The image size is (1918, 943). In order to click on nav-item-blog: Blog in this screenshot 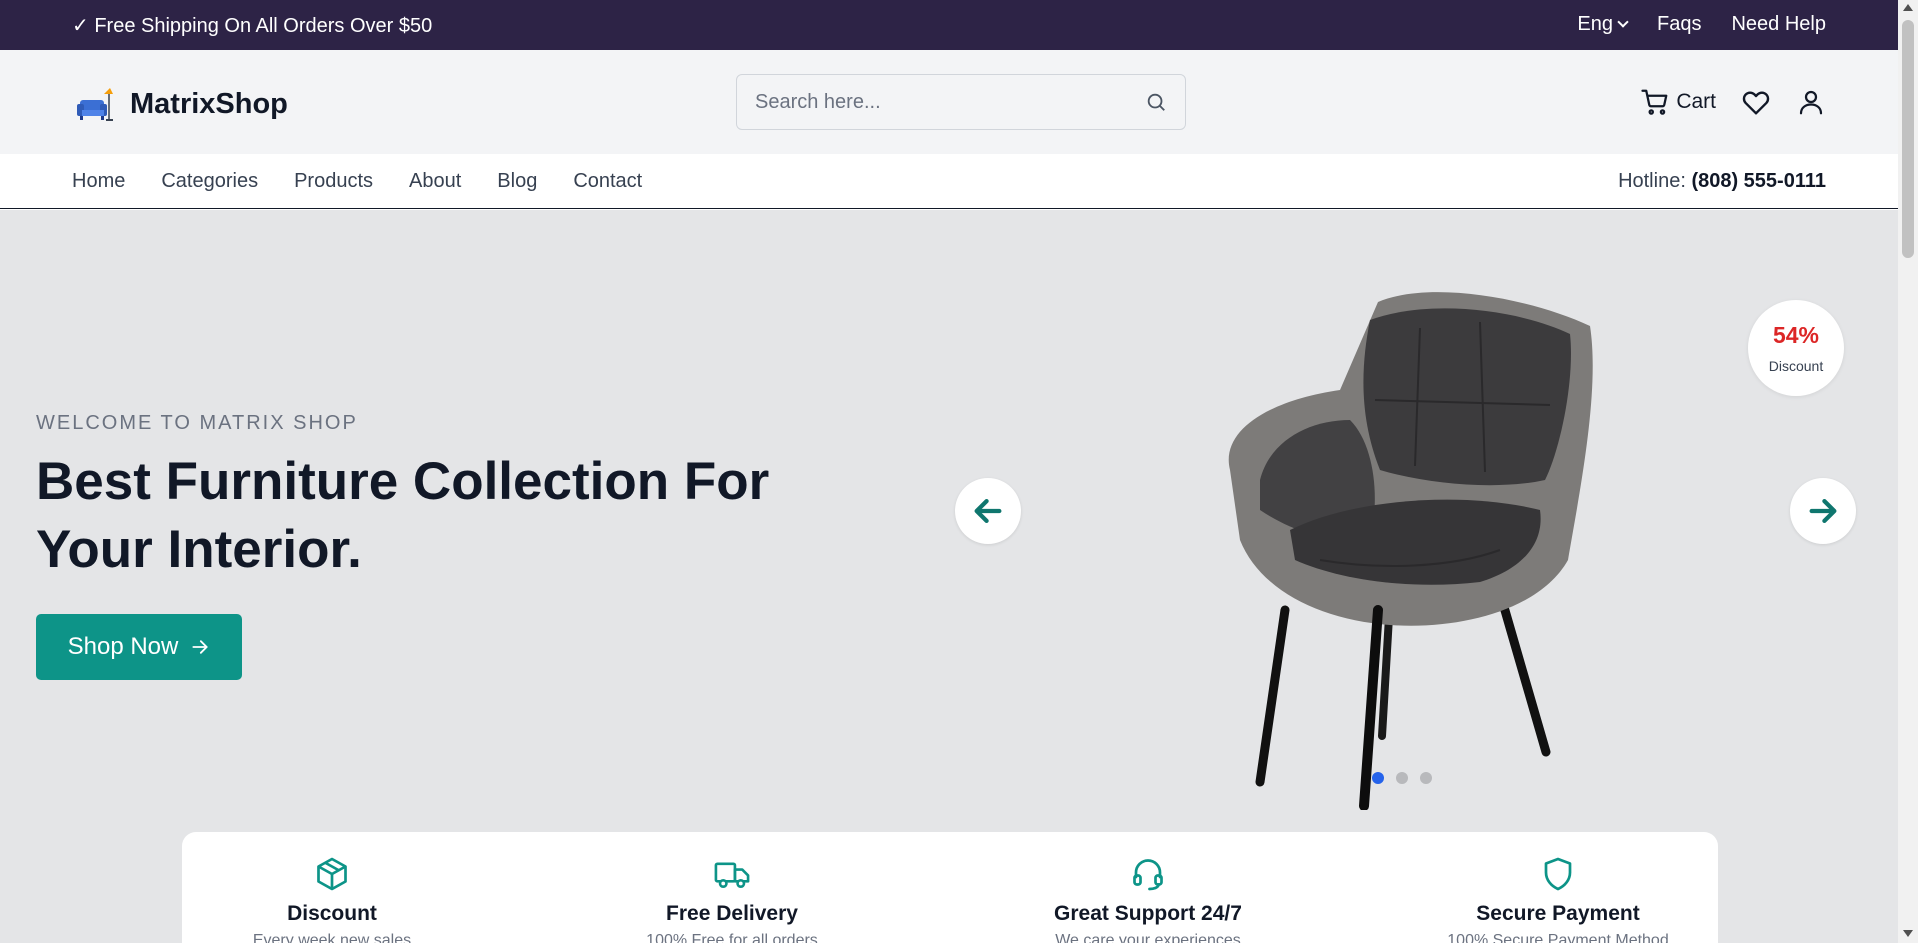, I will do `click(517, 181)`.